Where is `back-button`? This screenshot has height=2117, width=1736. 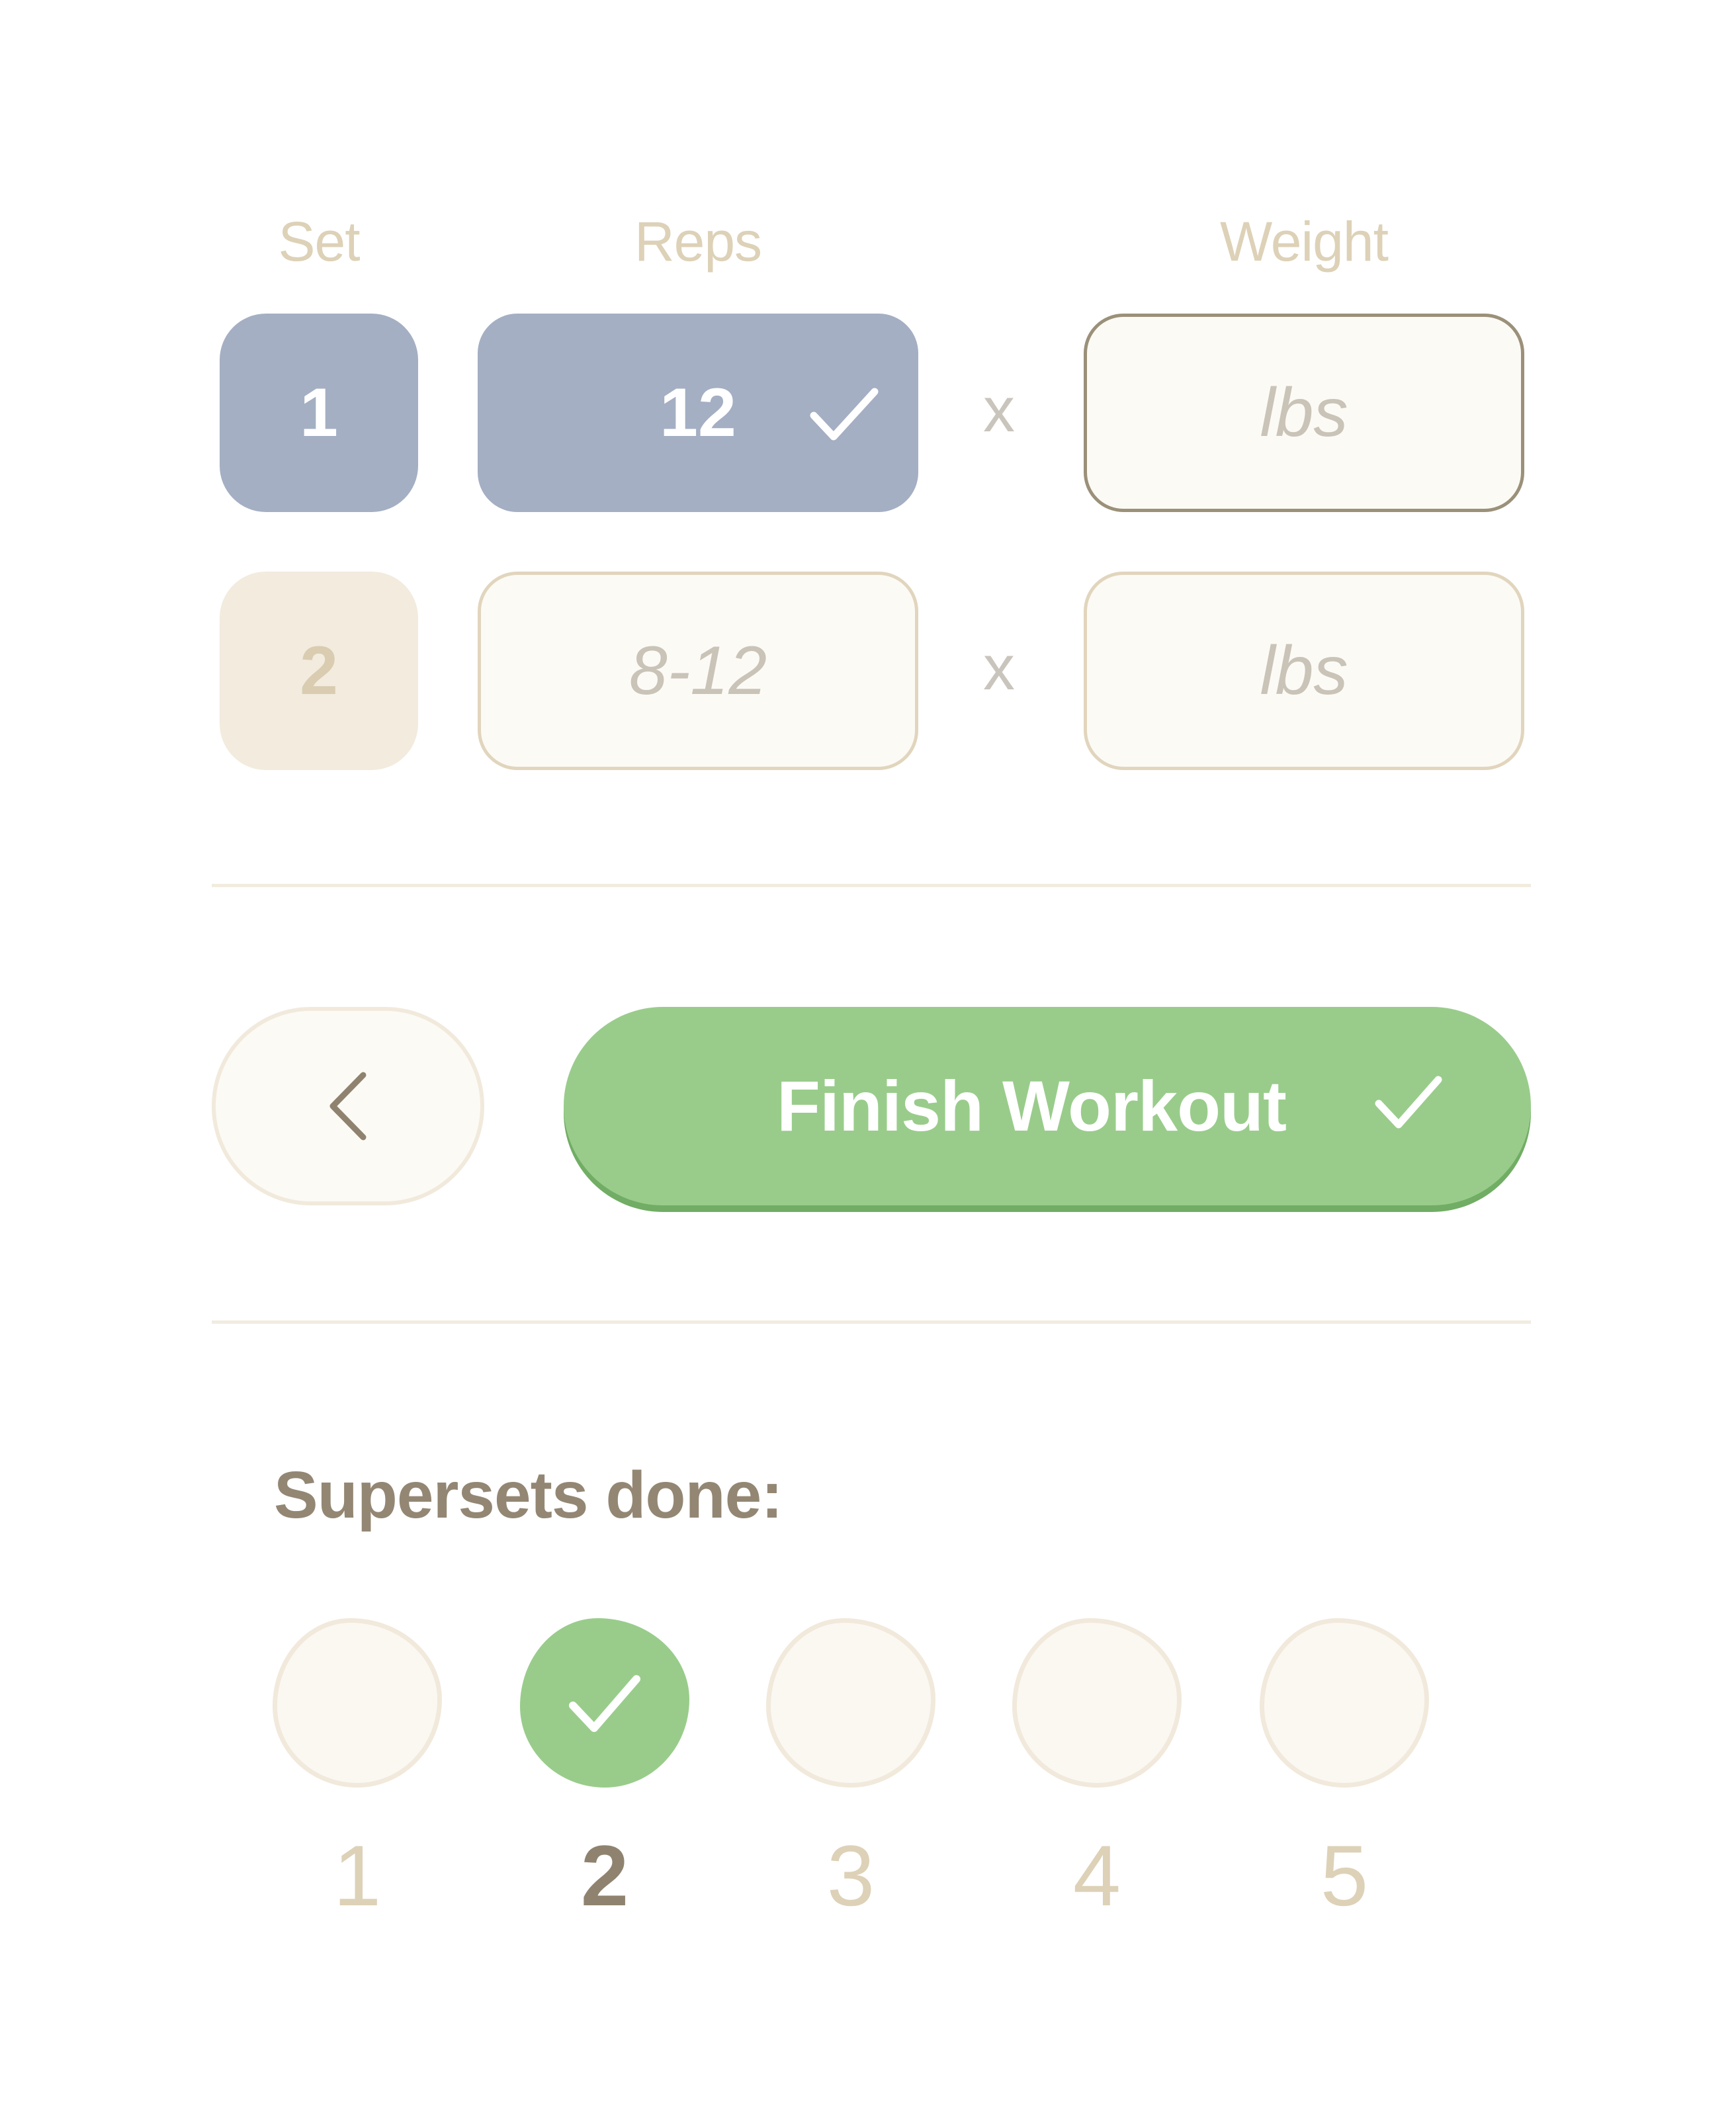 back-button is located at coordinates (348, 1106).